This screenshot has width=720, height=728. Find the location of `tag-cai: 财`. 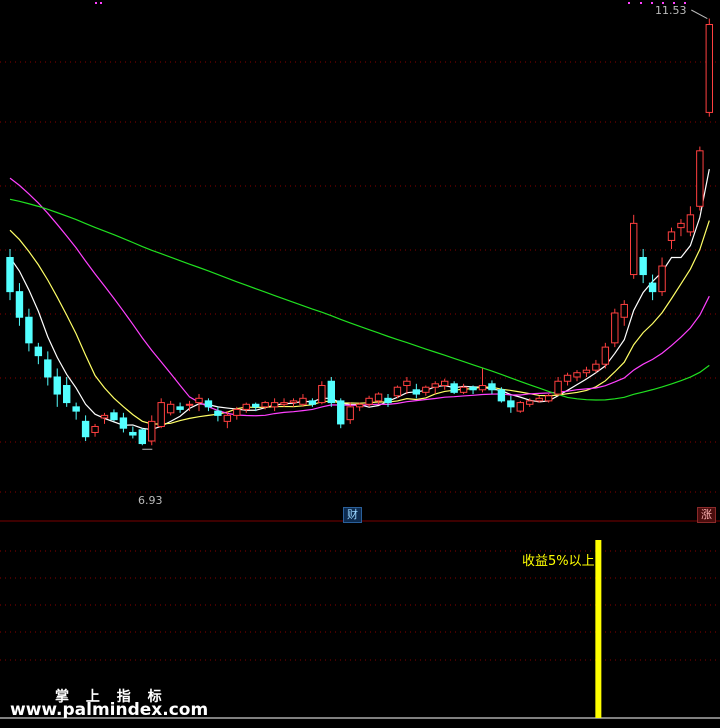

tag-cai: 财 is located at coordinates (352, 515).